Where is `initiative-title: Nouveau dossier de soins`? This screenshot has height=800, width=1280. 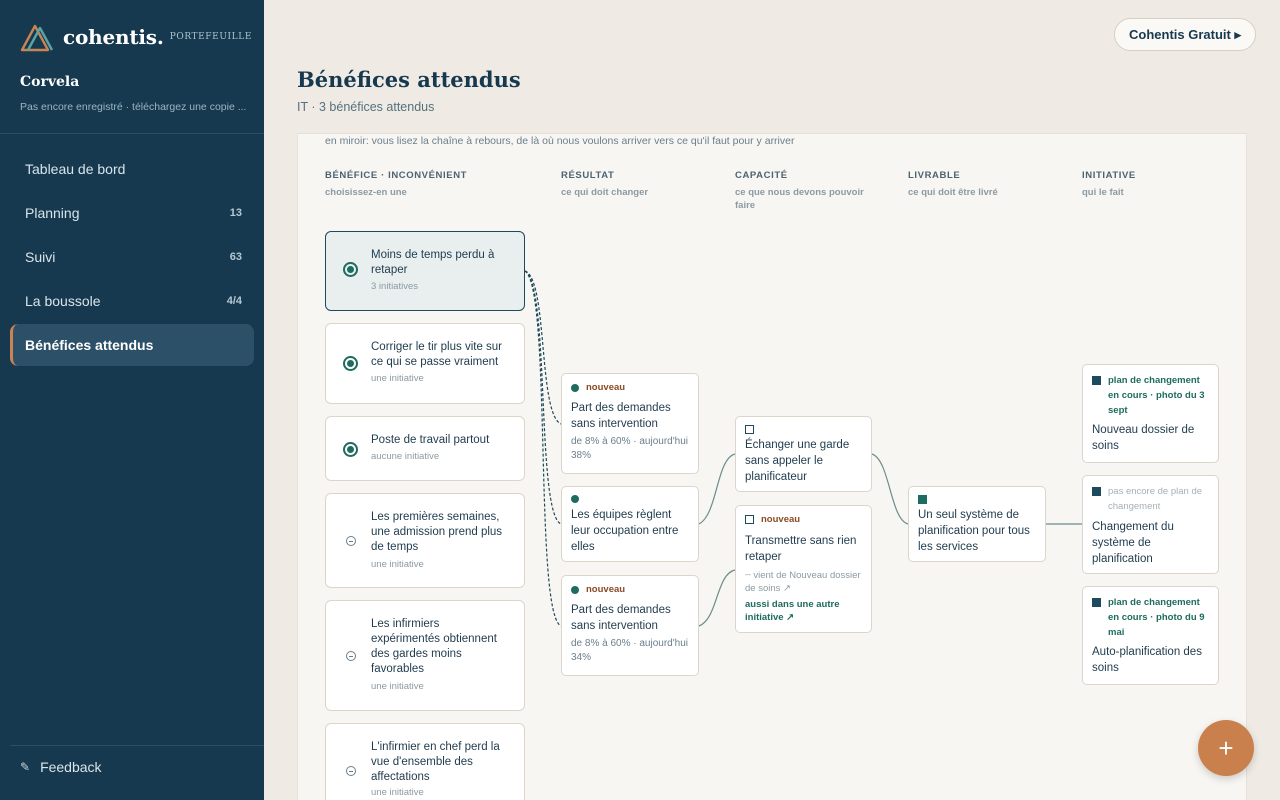 initiative-title: Nouveau dossier de soins is located at coordinates (1143, 438).